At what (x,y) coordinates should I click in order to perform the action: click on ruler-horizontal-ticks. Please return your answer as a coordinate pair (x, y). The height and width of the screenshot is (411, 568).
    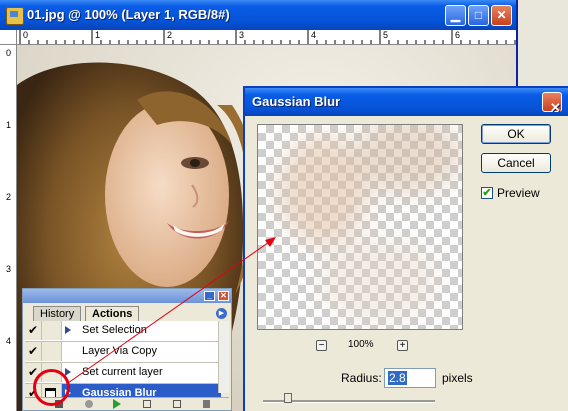
    Looking at the image, I should click on (267, 37).